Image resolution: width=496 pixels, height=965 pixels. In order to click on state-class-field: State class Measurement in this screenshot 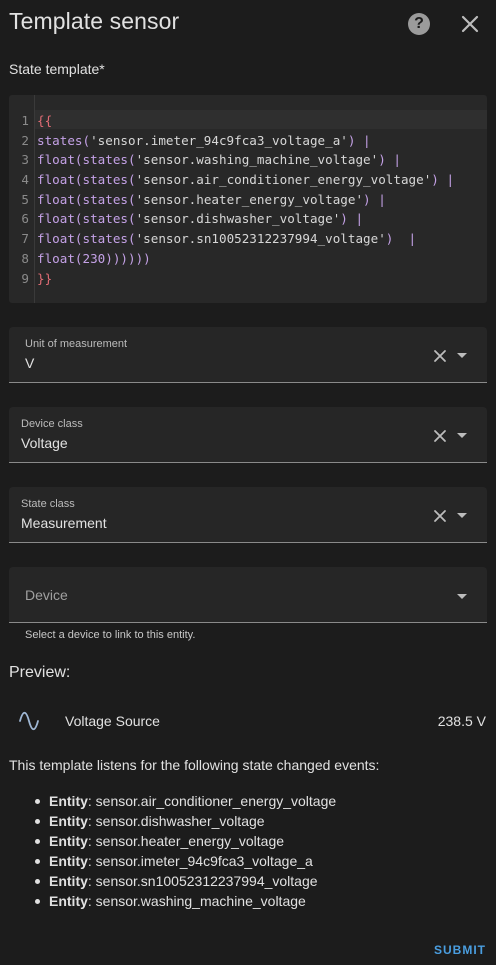, I will do `click(248, 515)`.